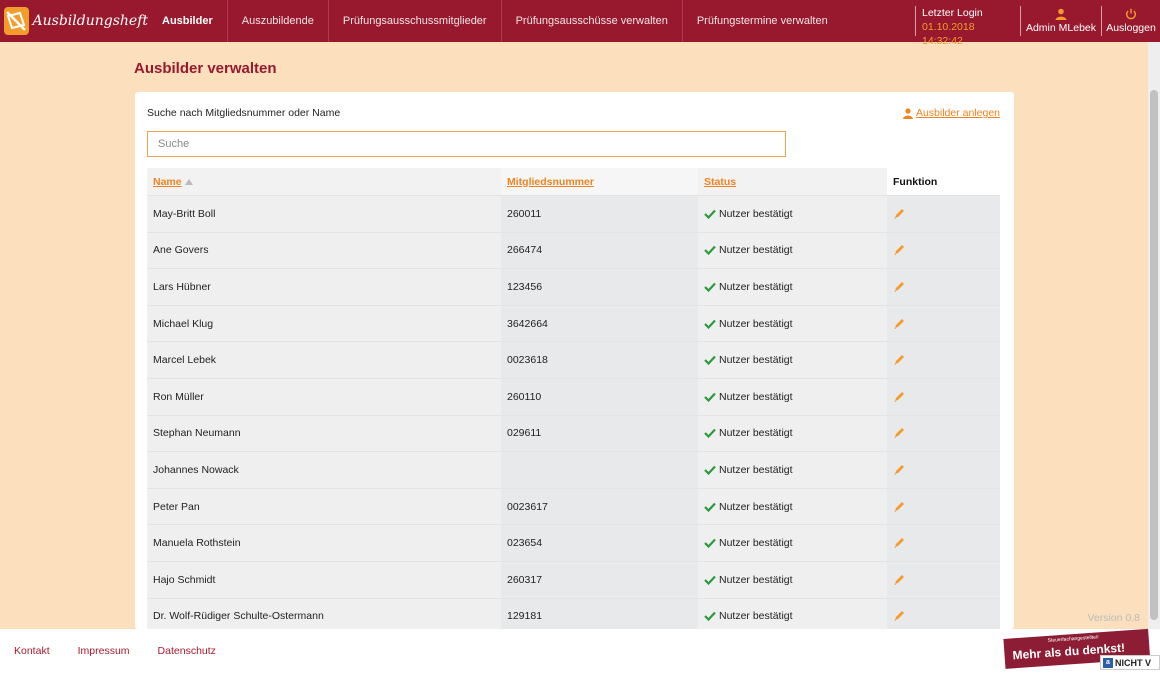 The width and height of the screenshot is (1160, 695). Describe the element at coordinates (792, 181) in the screenshot. I see `column-header-status: Status` at that location.